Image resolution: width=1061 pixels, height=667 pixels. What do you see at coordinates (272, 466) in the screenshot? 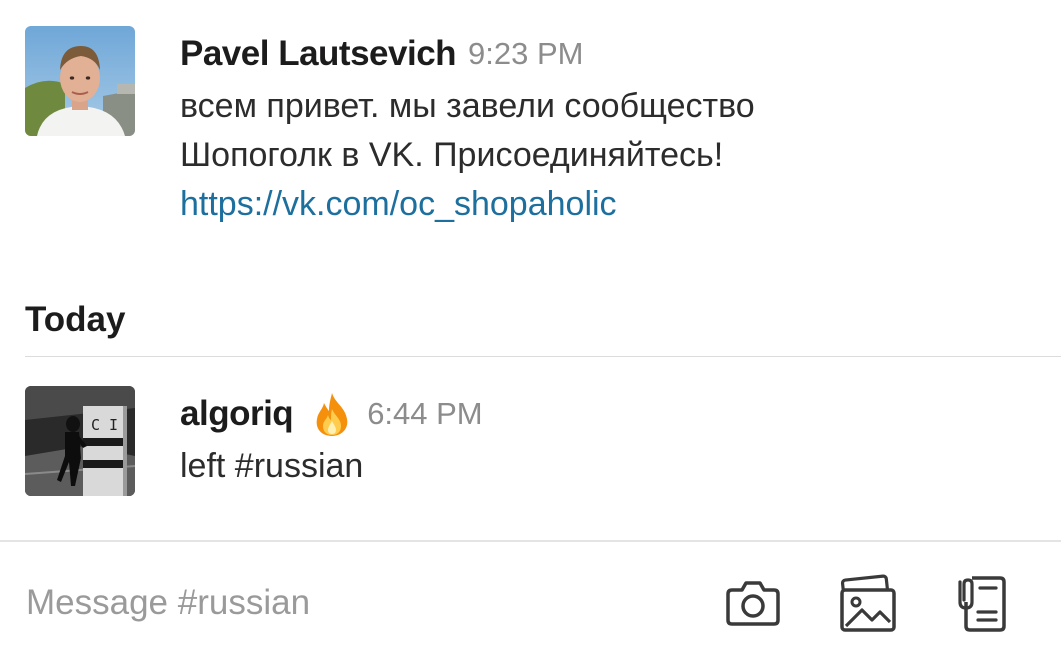
I see `message-text-line: left #russian` at bounding box center [272, 466].